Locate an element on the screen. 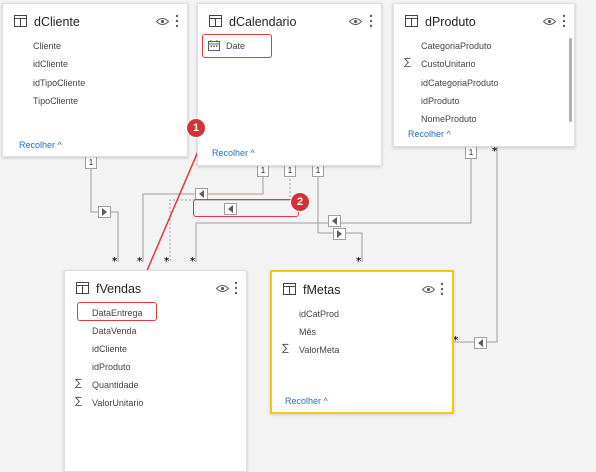  field-valormeta: ValorMeta is located at coordinates (319, 350).